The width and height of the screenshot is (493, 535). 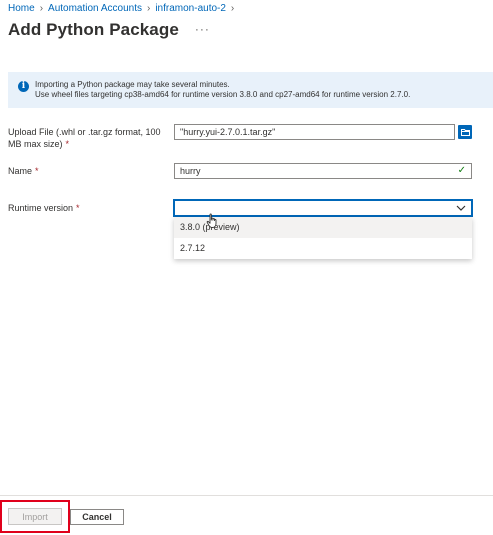 I want to click on runtime-version-select, so click(x=323, y=208).